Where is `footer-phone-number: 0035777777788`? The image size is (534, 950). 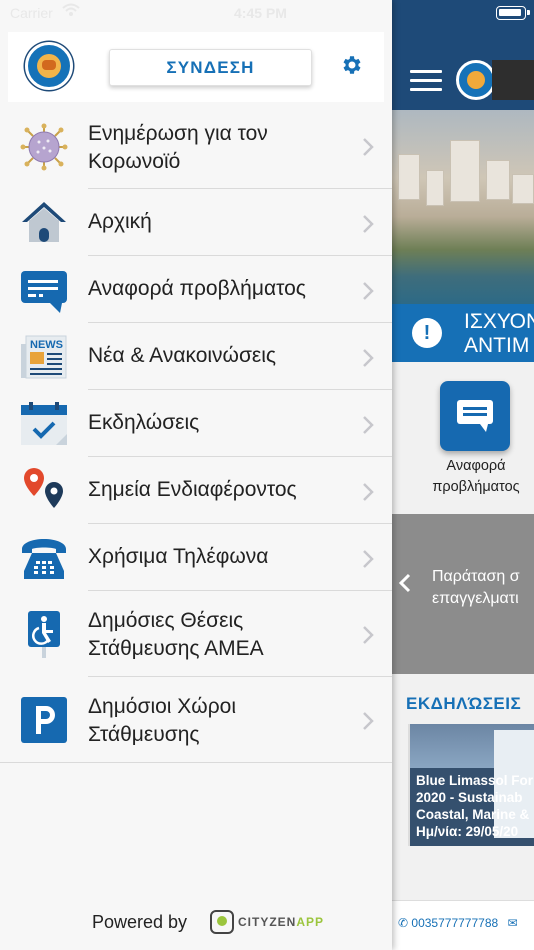 footer-phone-number: 0035777777788 is located at coordinates (455, 923).